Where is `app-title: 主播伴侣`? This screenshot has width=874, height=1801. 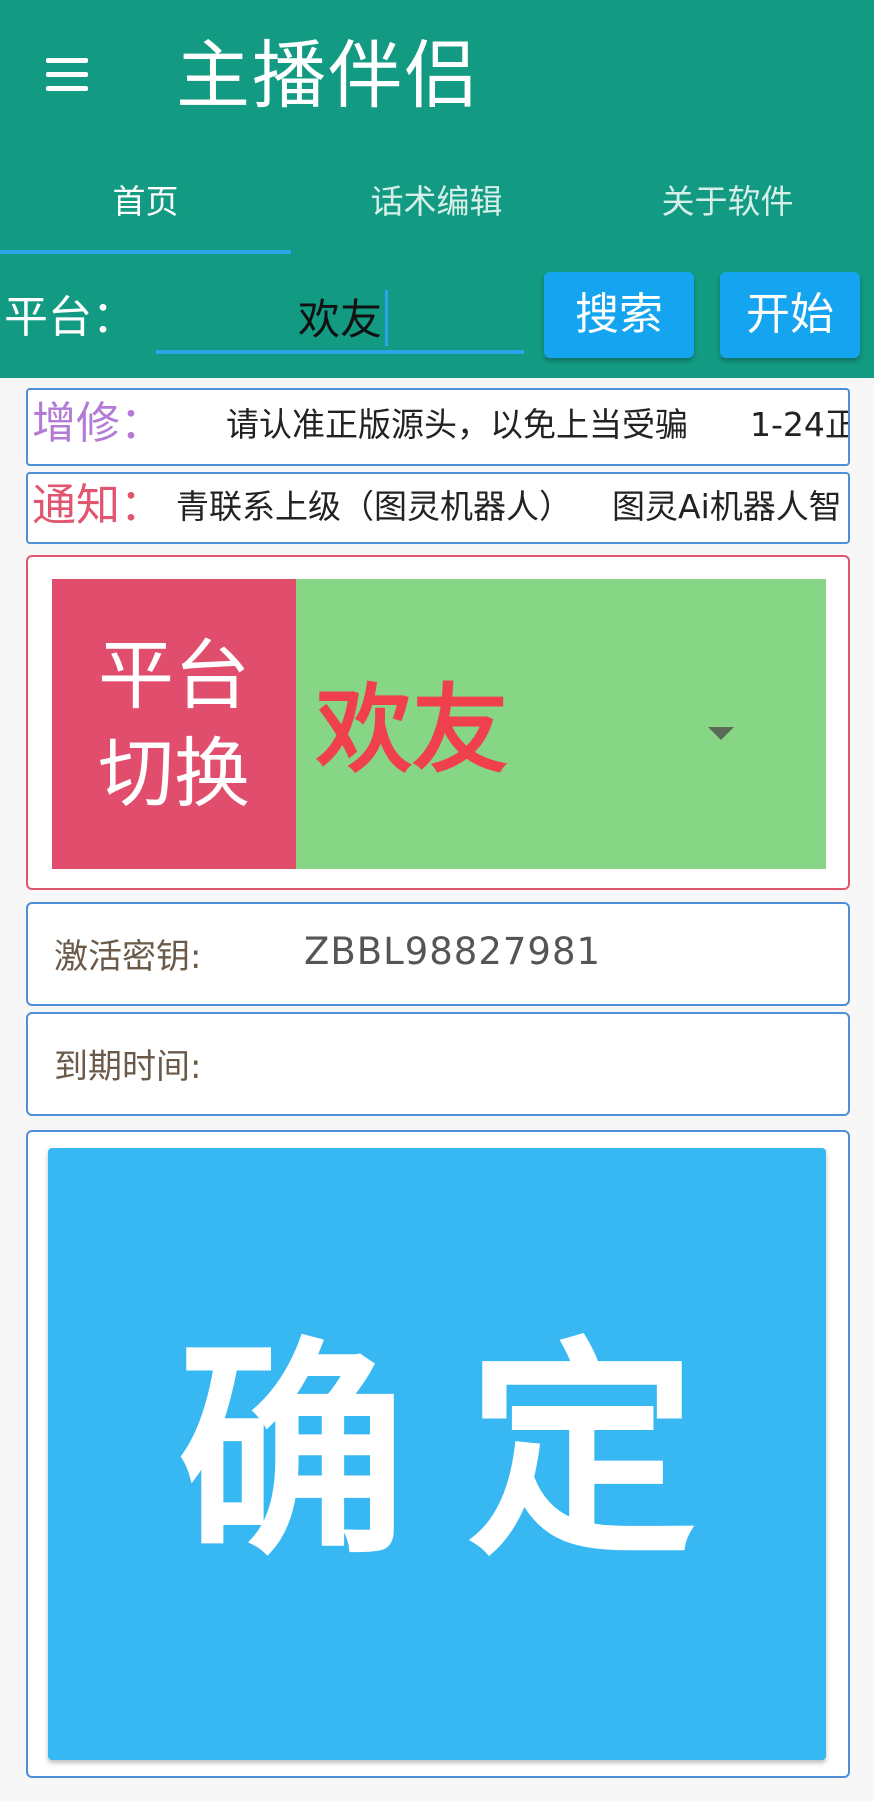
app-title: 主播伴侣 is located at coordinates (328, 76).